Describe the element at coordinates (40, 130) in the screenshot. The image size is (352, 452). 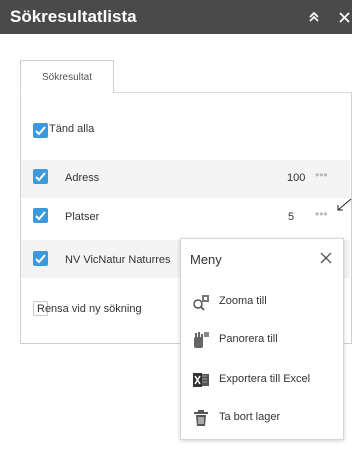
I see `toggle-all-checkbox` at that location.